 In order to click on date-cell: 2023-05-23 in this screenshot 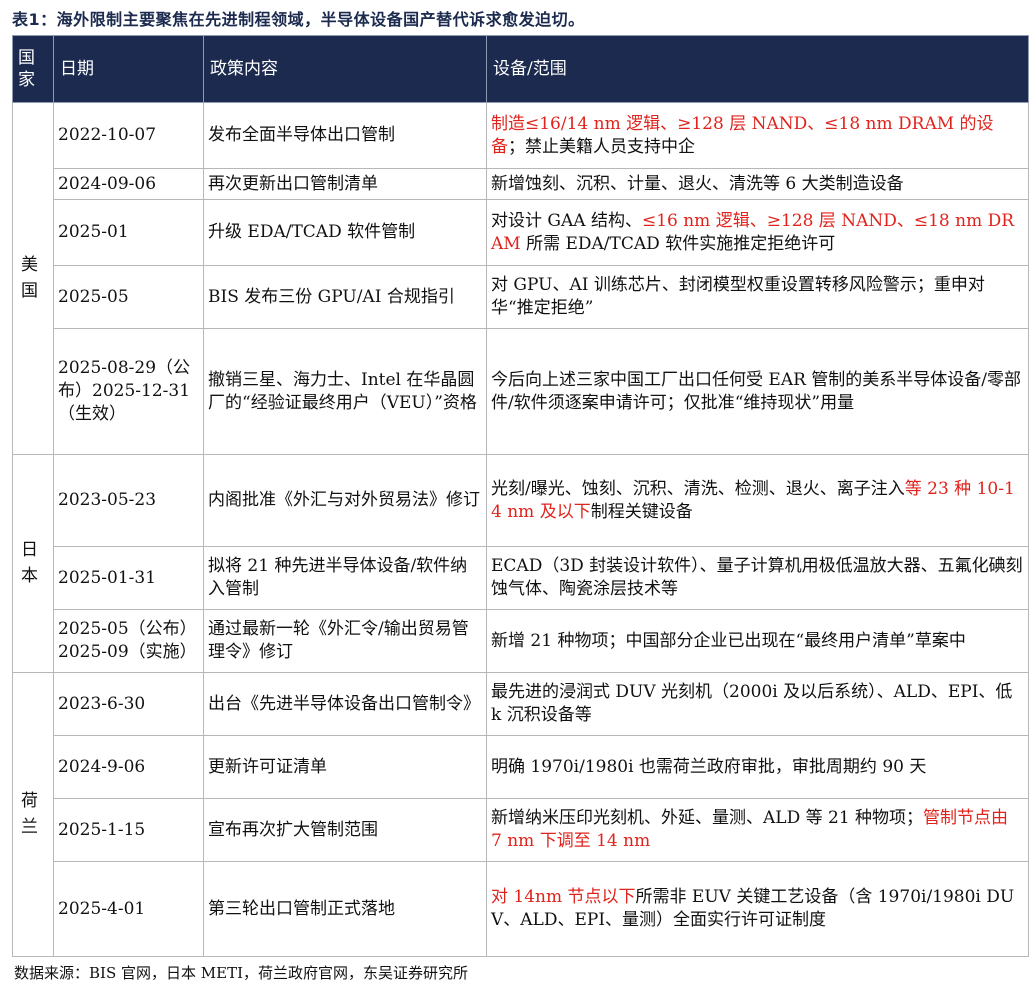, I will do `click(128, 500)`.